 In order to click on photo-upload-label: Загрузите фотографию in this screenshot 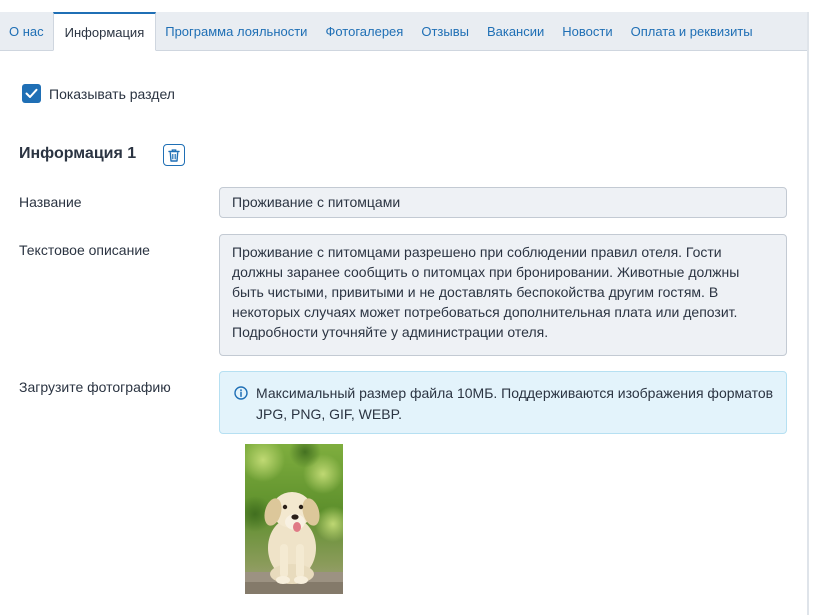, I will do `click(95, 387)`.